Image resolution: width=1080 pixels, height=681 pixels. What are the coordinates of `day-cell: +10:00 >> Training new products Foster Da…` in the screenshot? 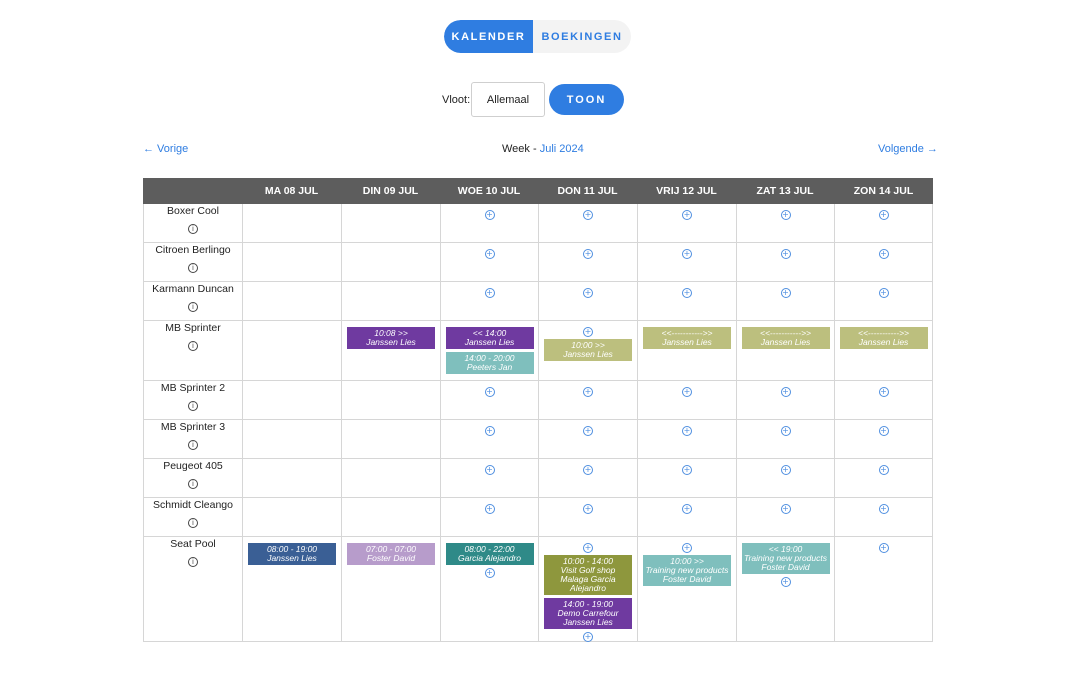 It's located at (686, 589).